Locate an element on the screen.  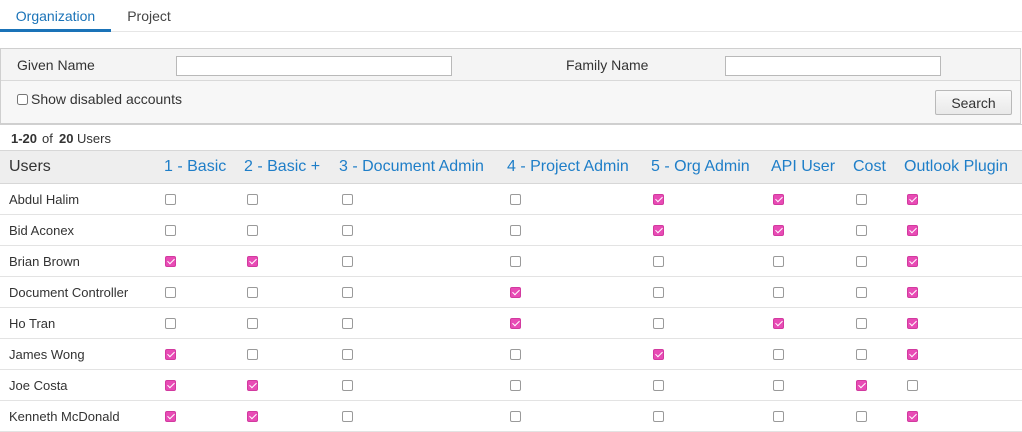
column-header-outlook-plugin: Outlook Plugin is located at coordinates (956, 167).